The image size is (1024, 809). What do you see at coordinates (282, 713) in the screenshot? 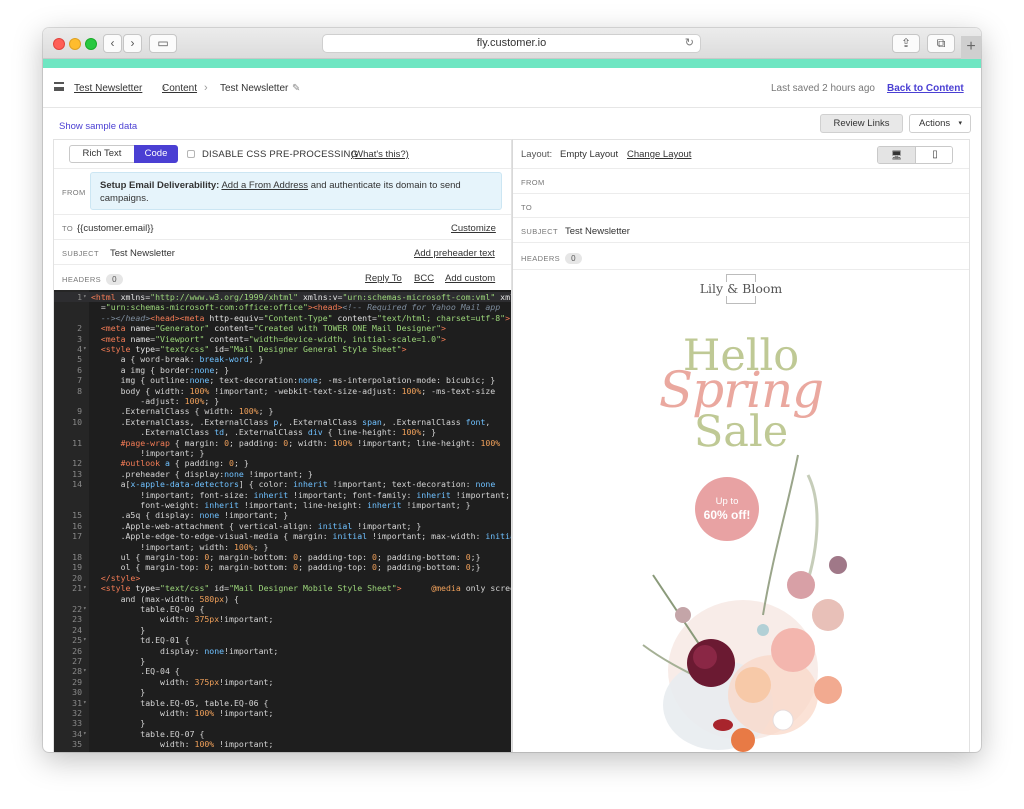
I see `code-line: 32 width: 100% !important;` at bounding box center [282, 713].